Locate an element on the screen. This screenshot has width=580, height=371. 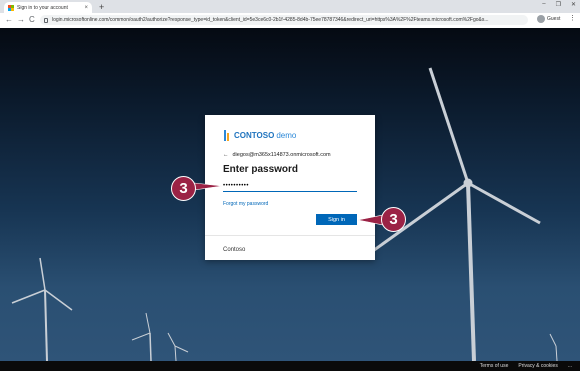
window-controls: – ❐ ✕ is located at coordinates (559, 4).